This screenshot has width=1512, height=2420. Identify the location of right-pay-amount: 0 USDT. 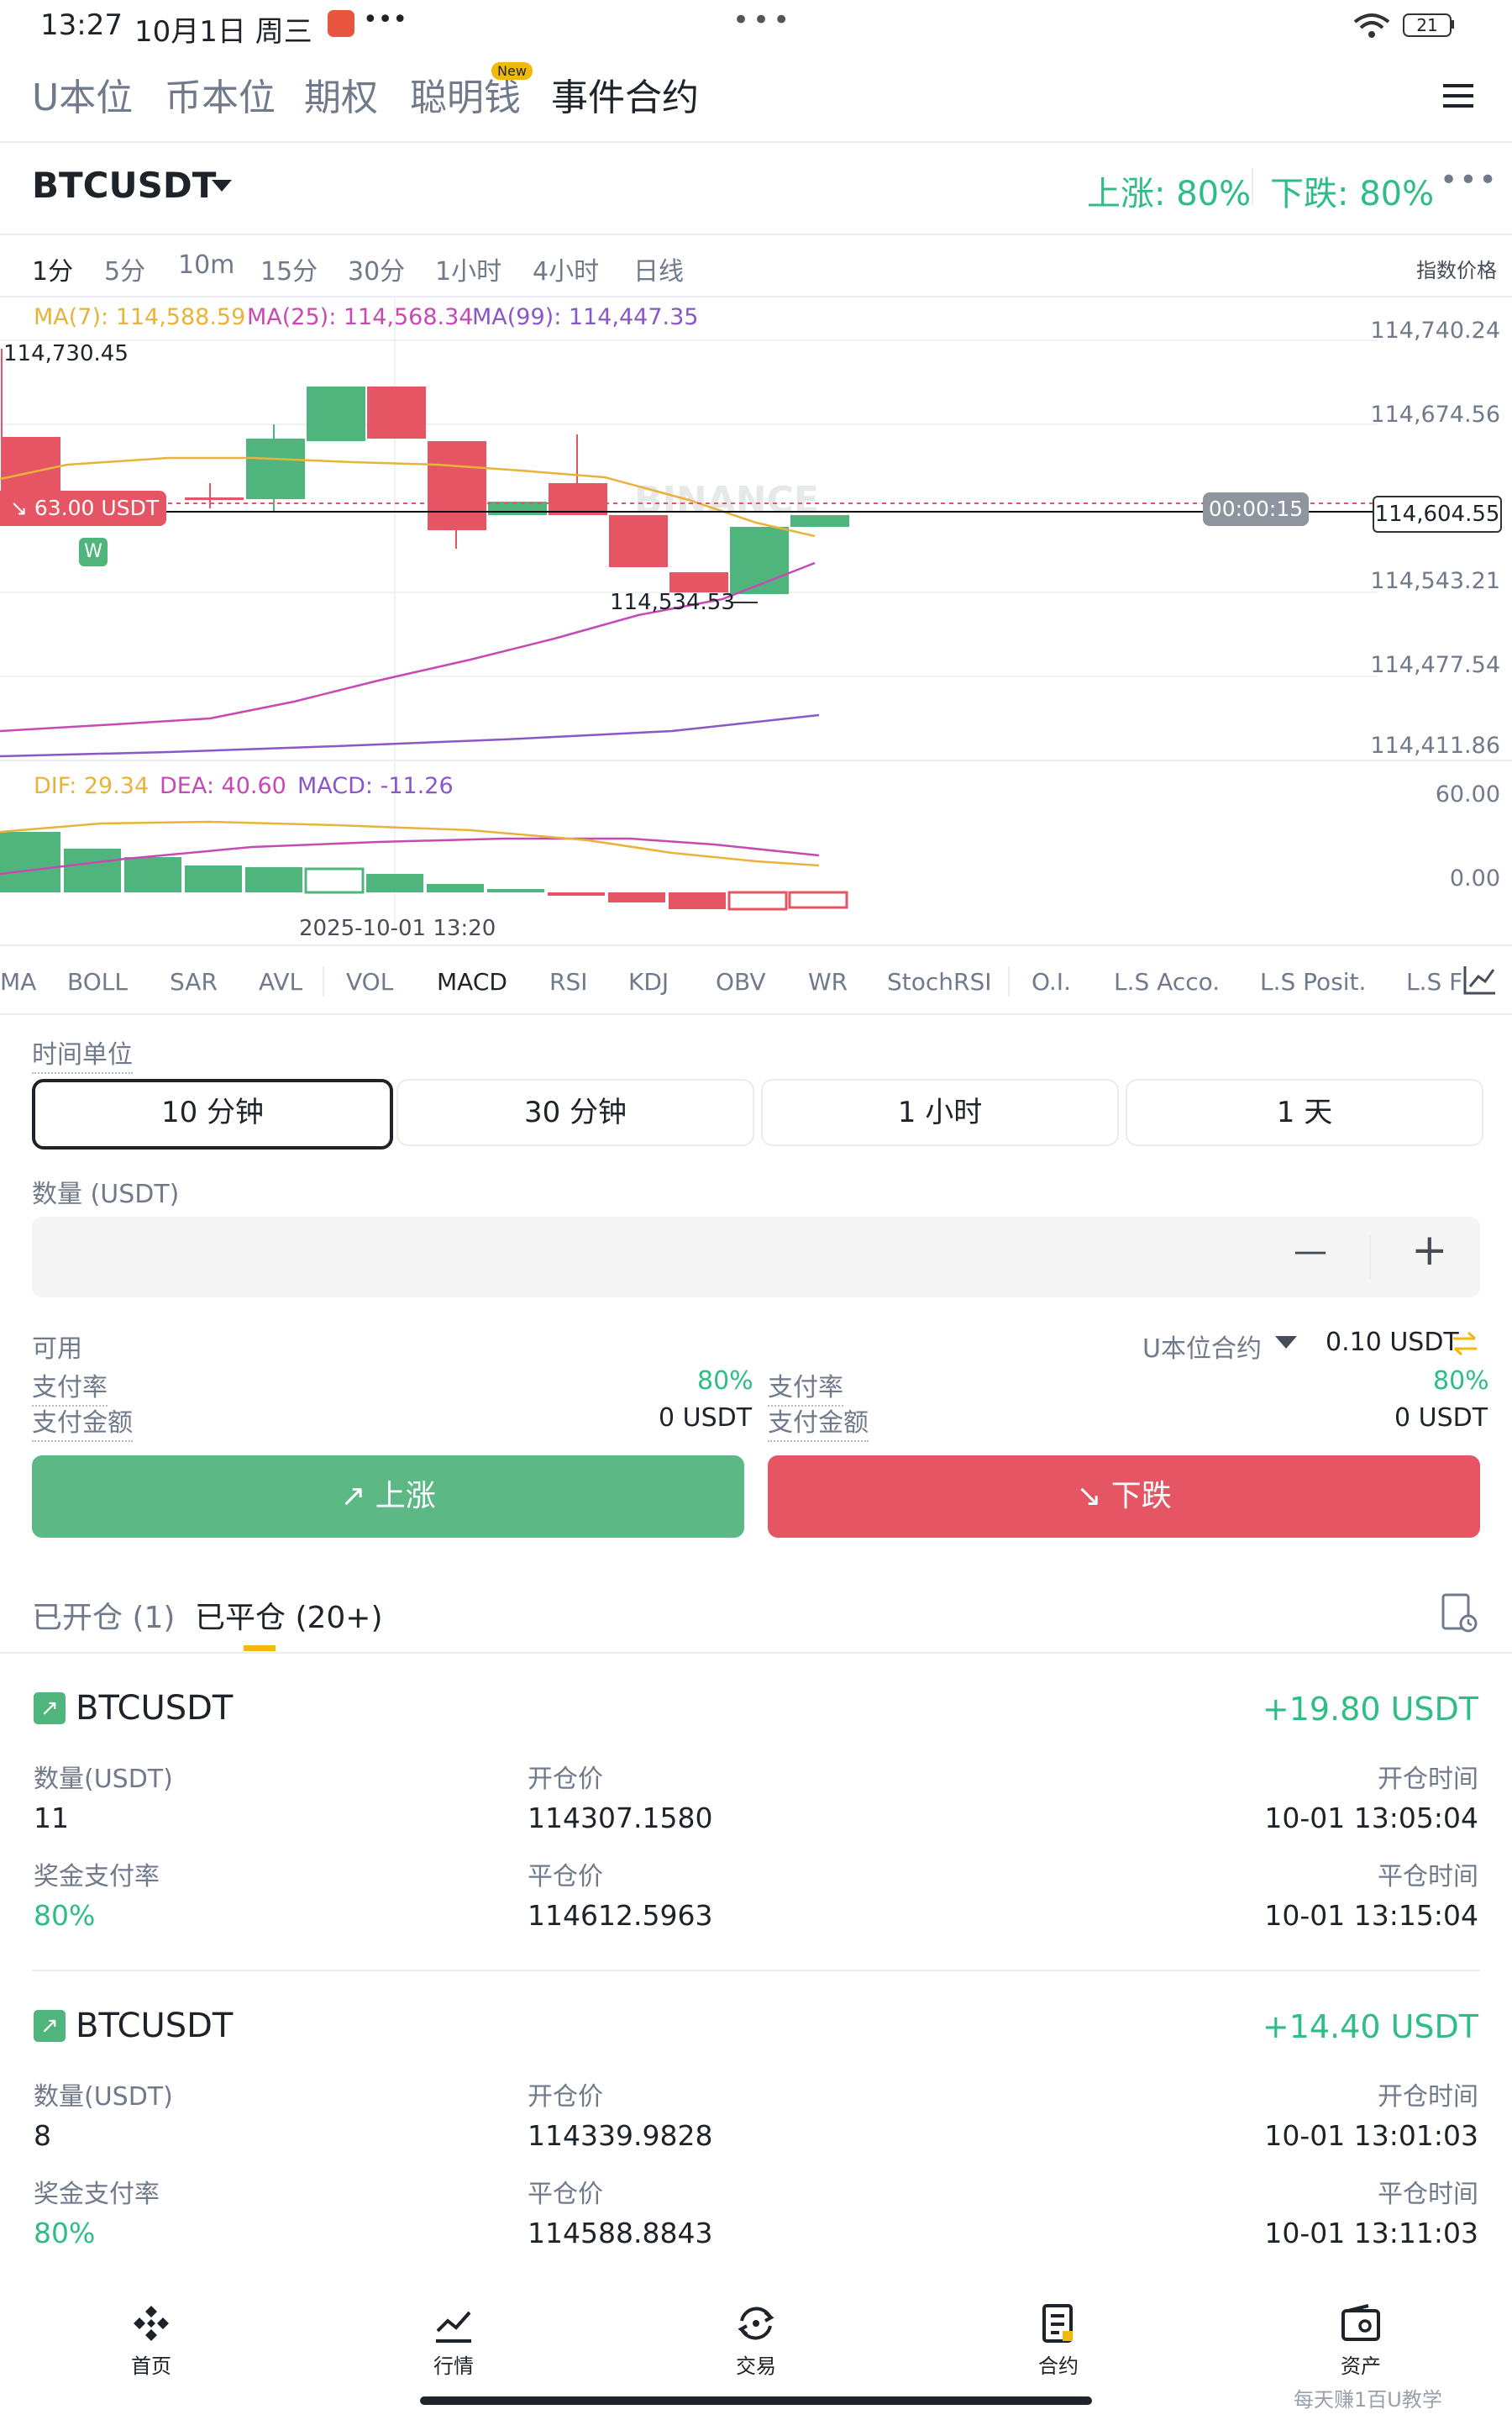
(1441, 1418).